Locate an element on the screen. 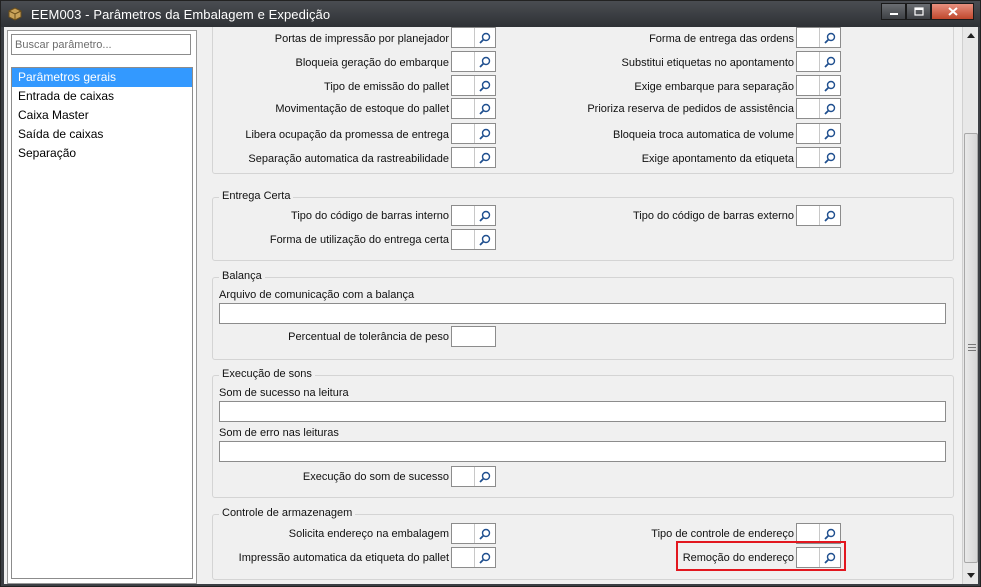 This screenshot has height=587, width=981. lookup-libera-ocupacao is located at coordinates (473, 133).